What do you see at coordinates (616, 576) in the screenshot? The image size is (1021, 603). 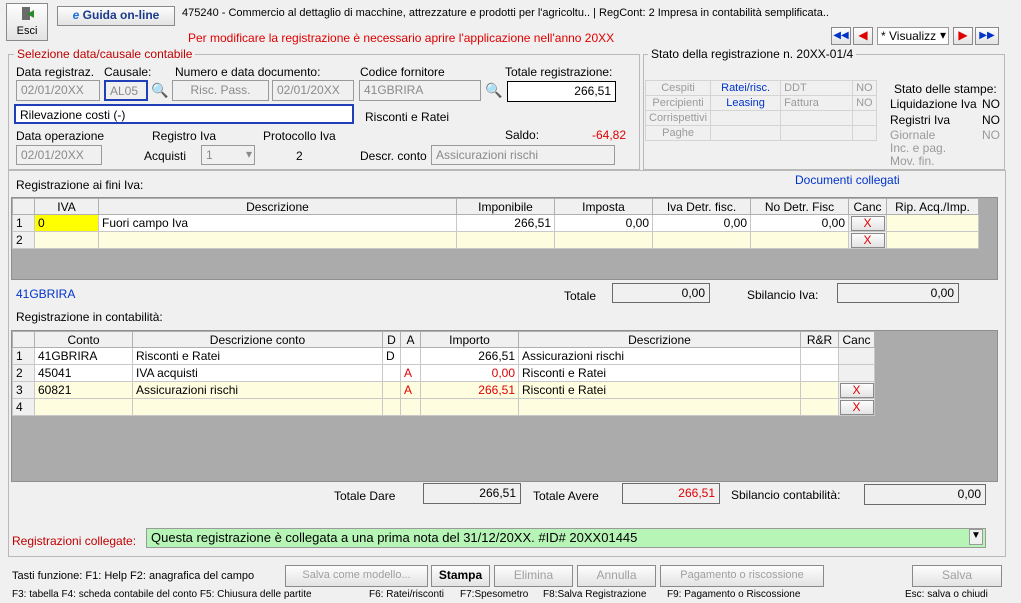 I see `cancel-button: Annulla` at bounding box center [616, 576].